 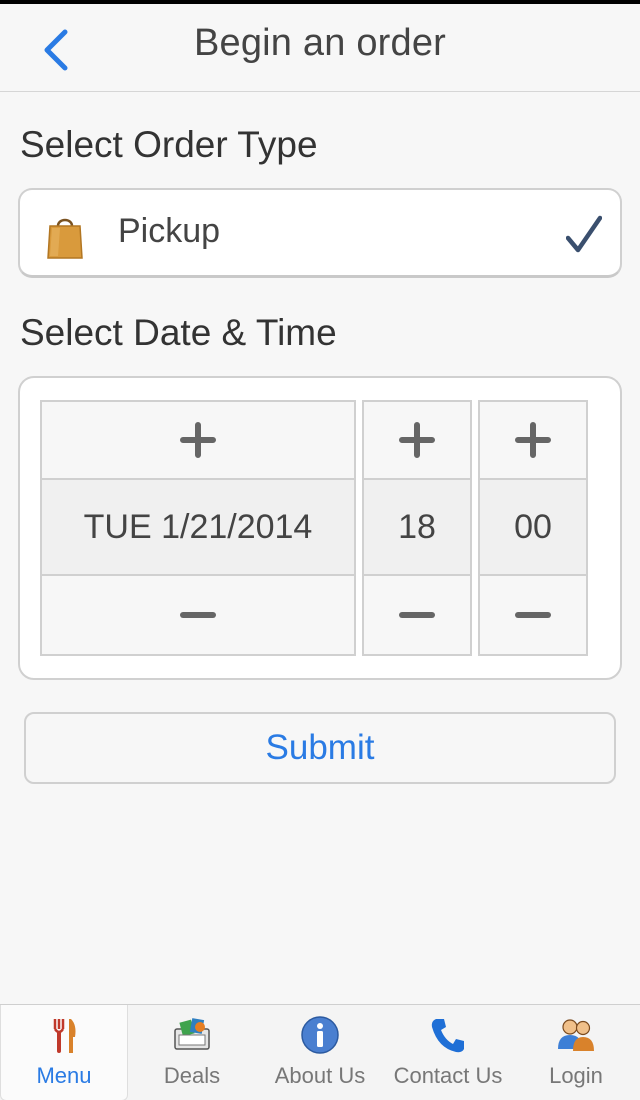 I want to click on hour-column: 18, so click(x=417, y=528).